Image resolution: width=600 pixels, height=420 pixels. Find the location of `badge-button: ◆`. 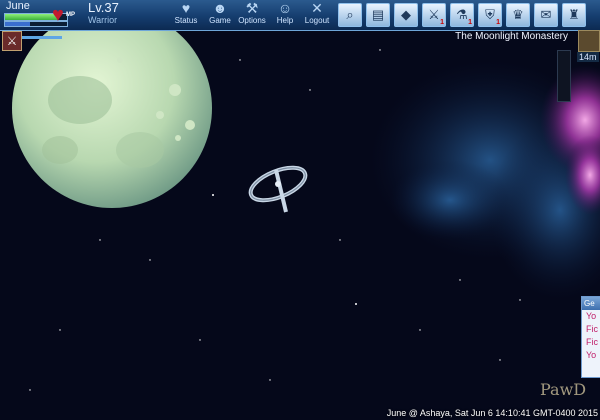

badge-button: ◆ is located at coordinates (406, 15).